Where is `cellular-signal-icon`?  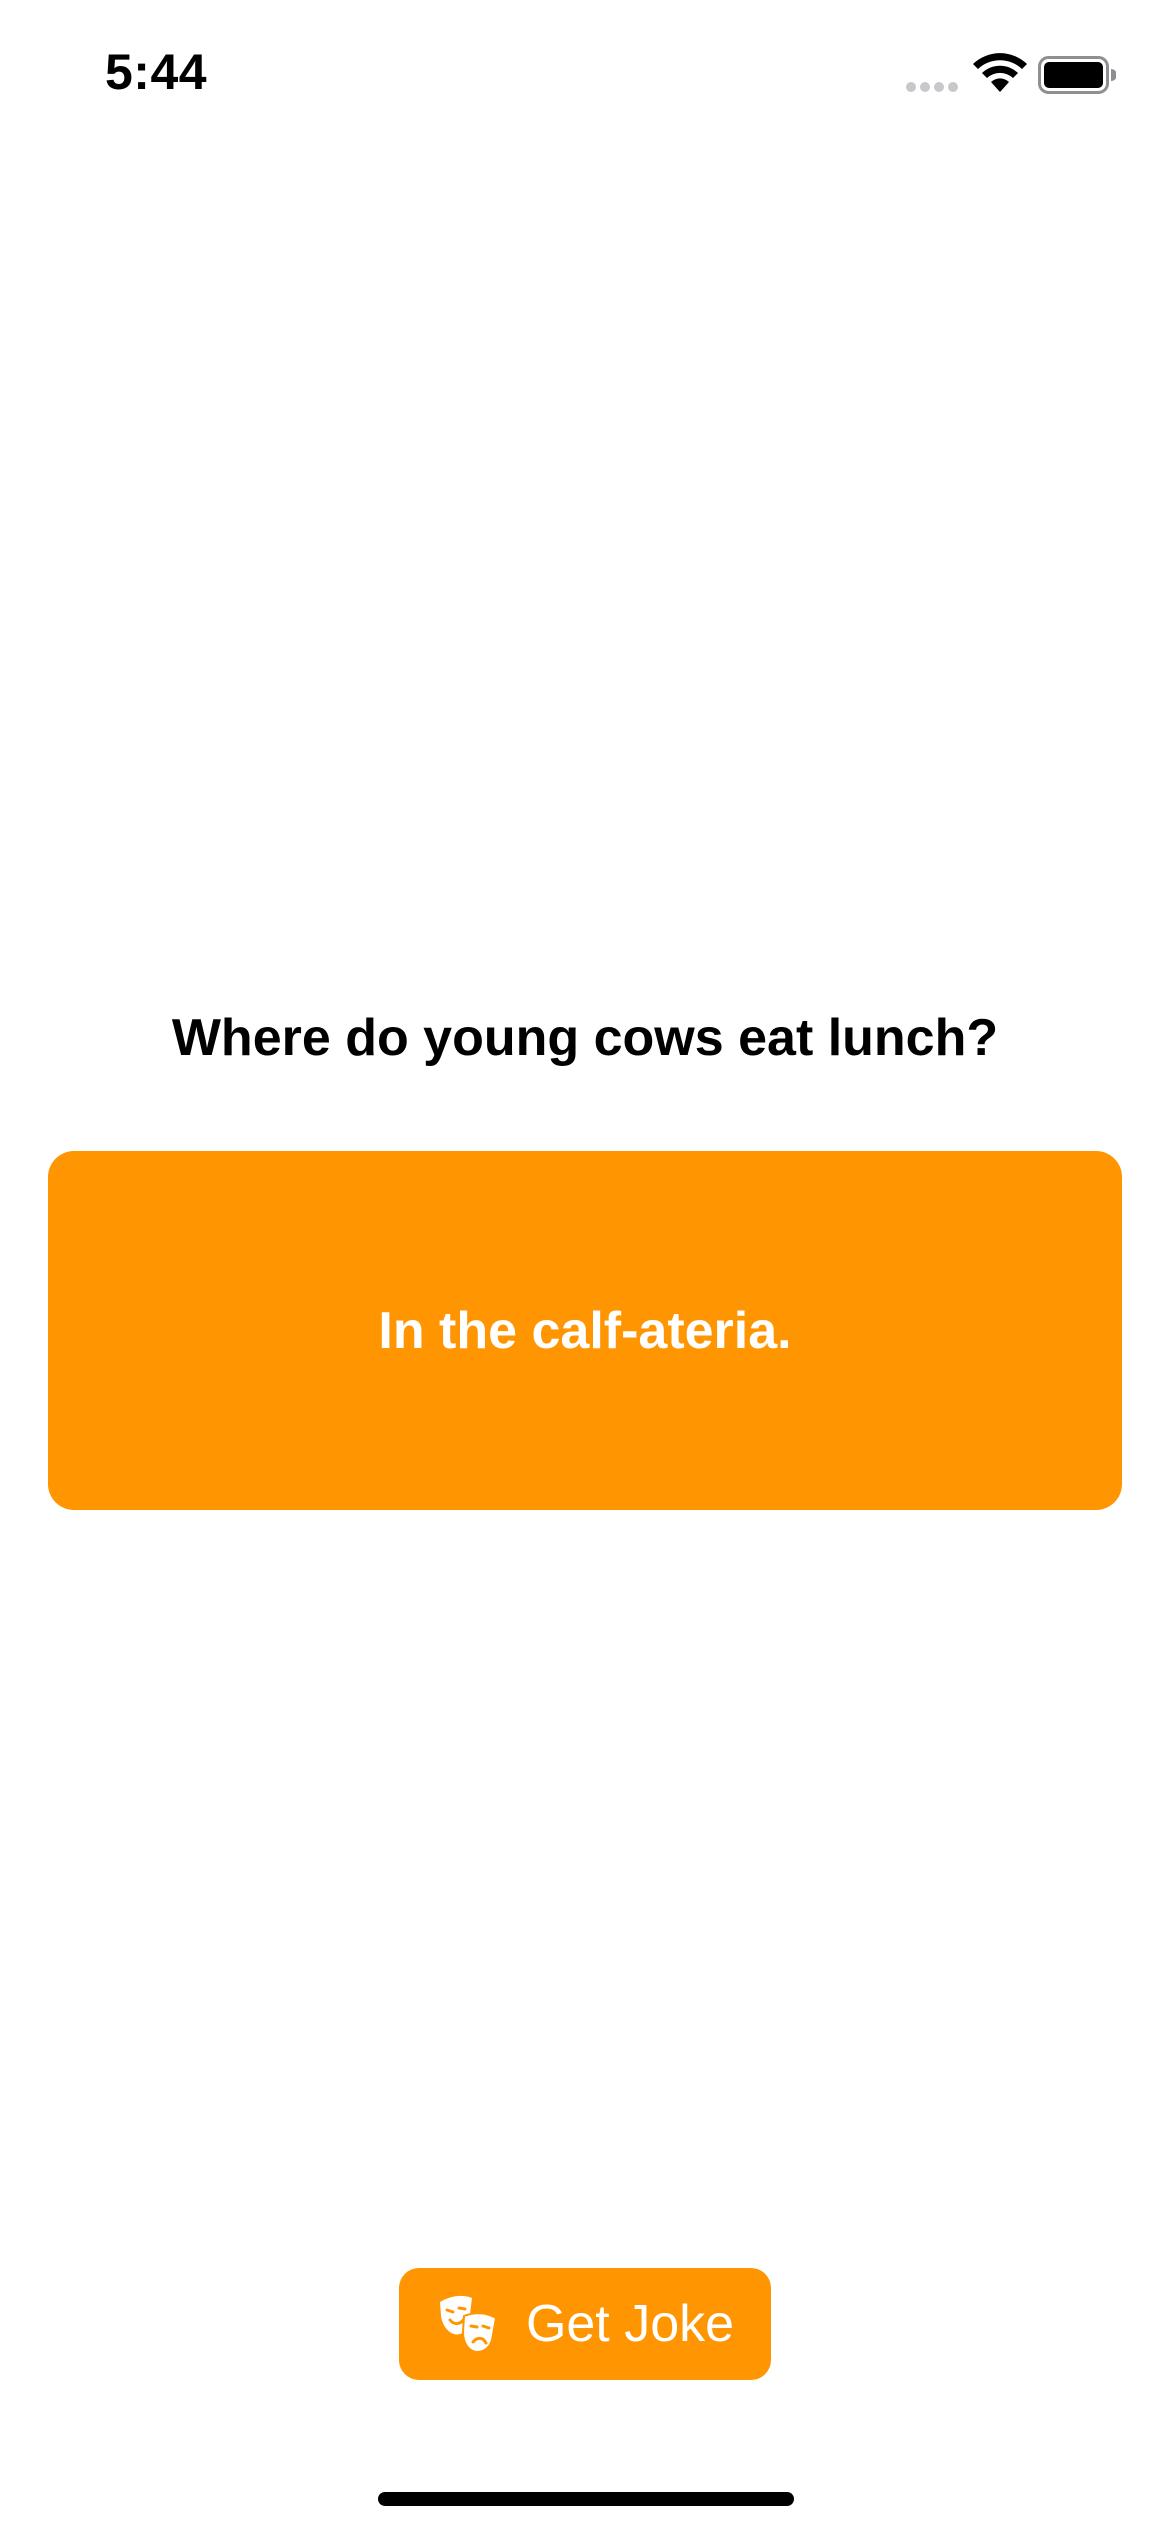 cellular-signal-icon is located at coordinates (932, 87).